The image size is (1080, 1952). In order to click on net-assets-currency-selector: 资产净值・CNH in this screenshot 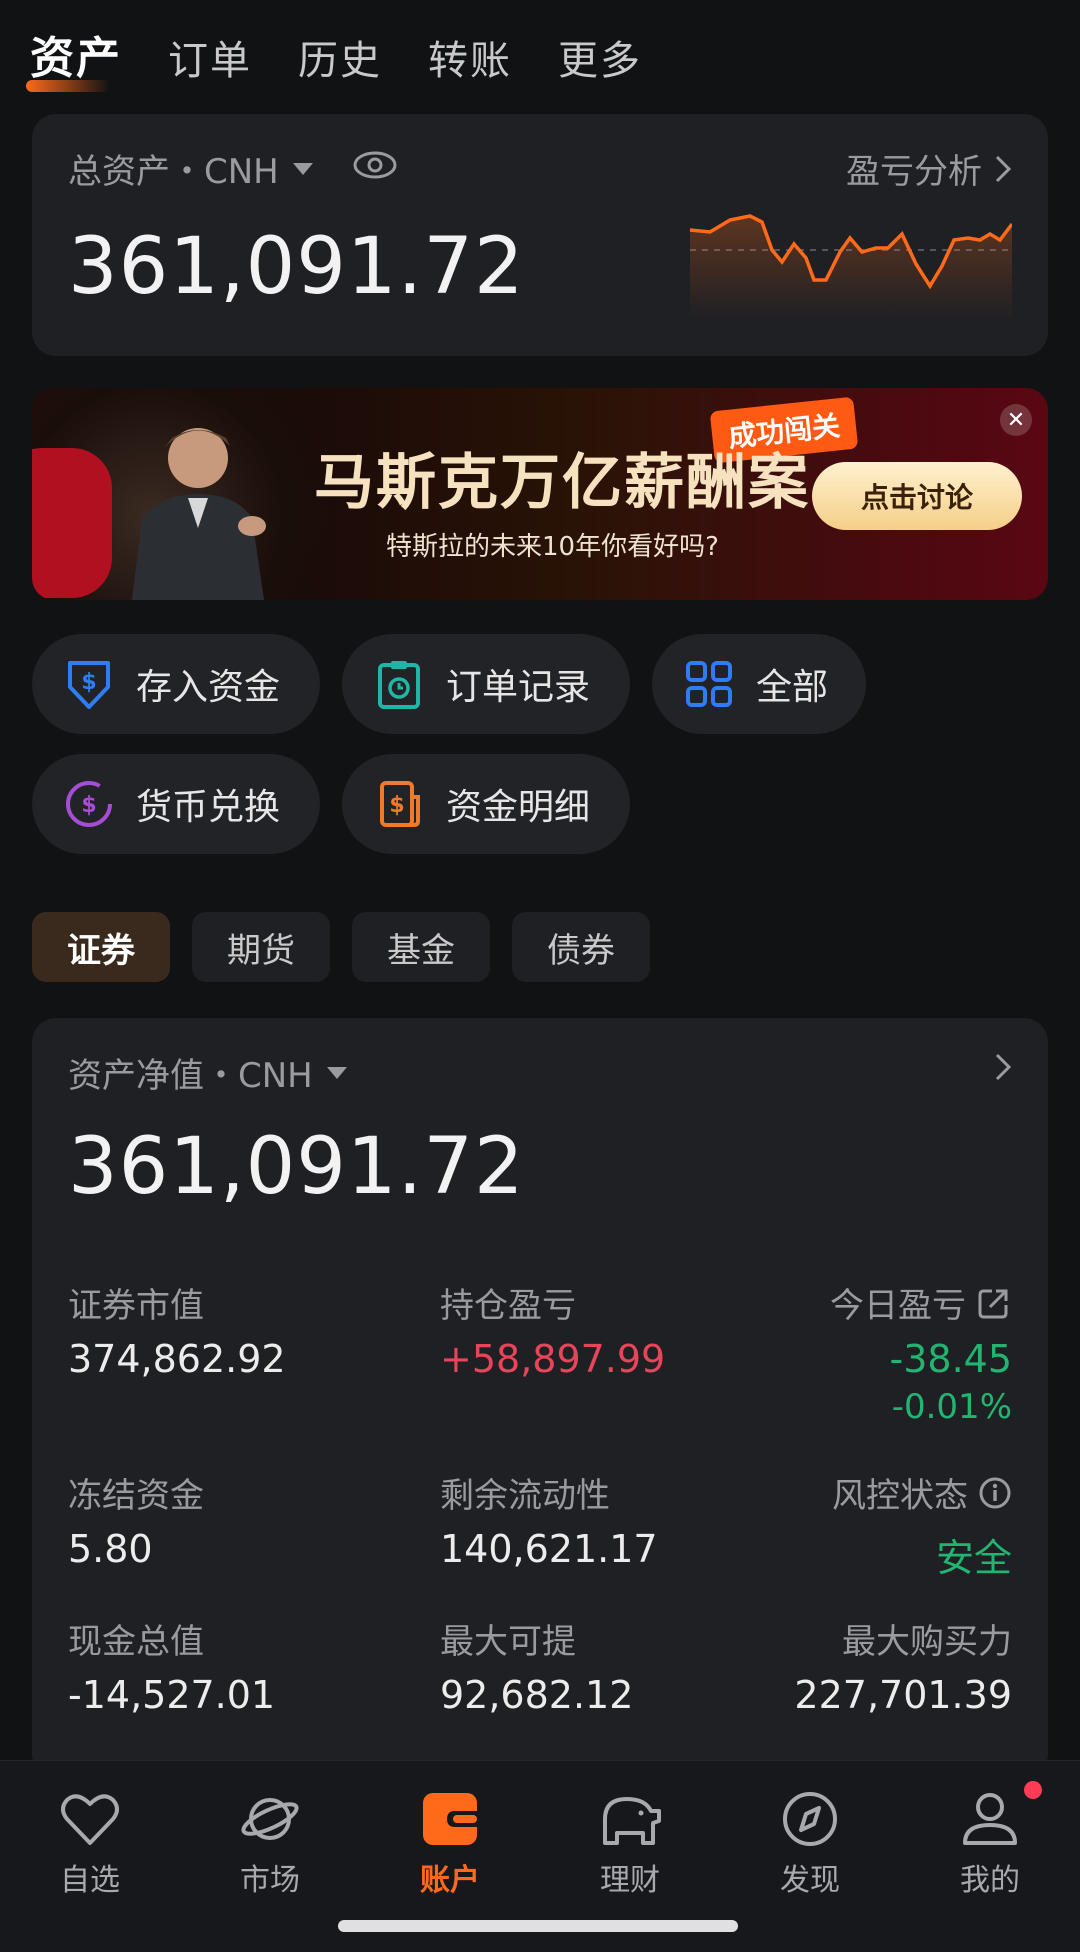, I will do `click(207, 1072)`.